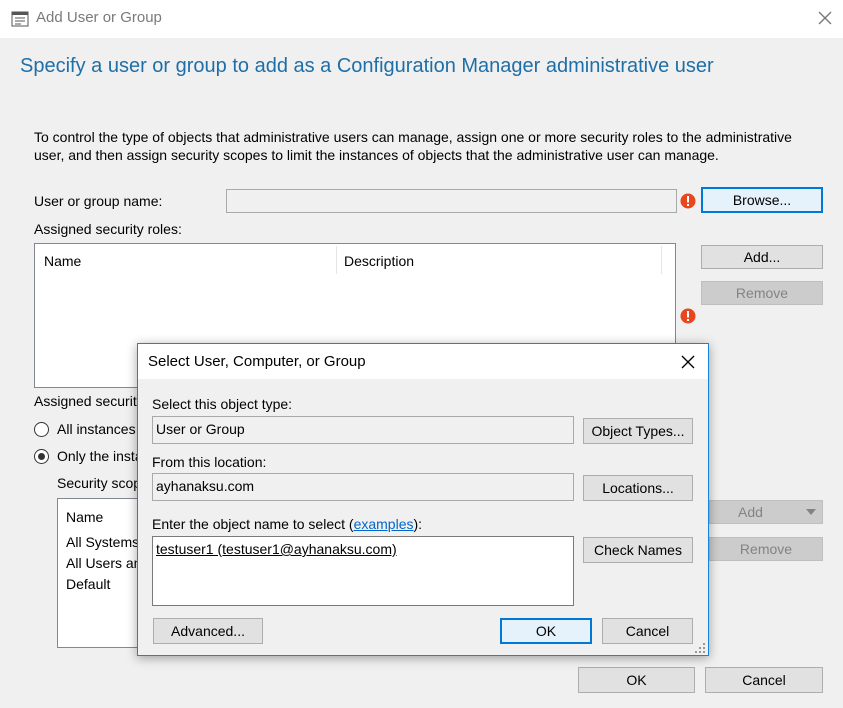  Describe the element at coordinates (811, 512) in the screenshot. I see `chevron-down-icon` at that location.